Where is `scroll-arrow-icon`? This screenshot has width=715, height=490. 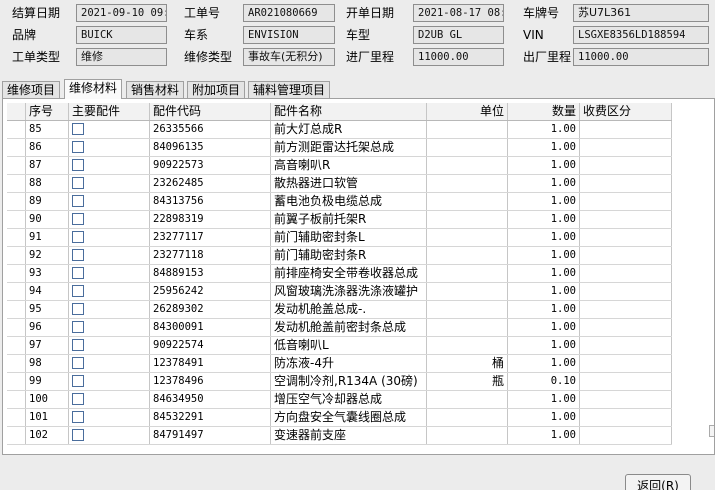
scroll-arrow-icon is located at coordinates (711, 431).